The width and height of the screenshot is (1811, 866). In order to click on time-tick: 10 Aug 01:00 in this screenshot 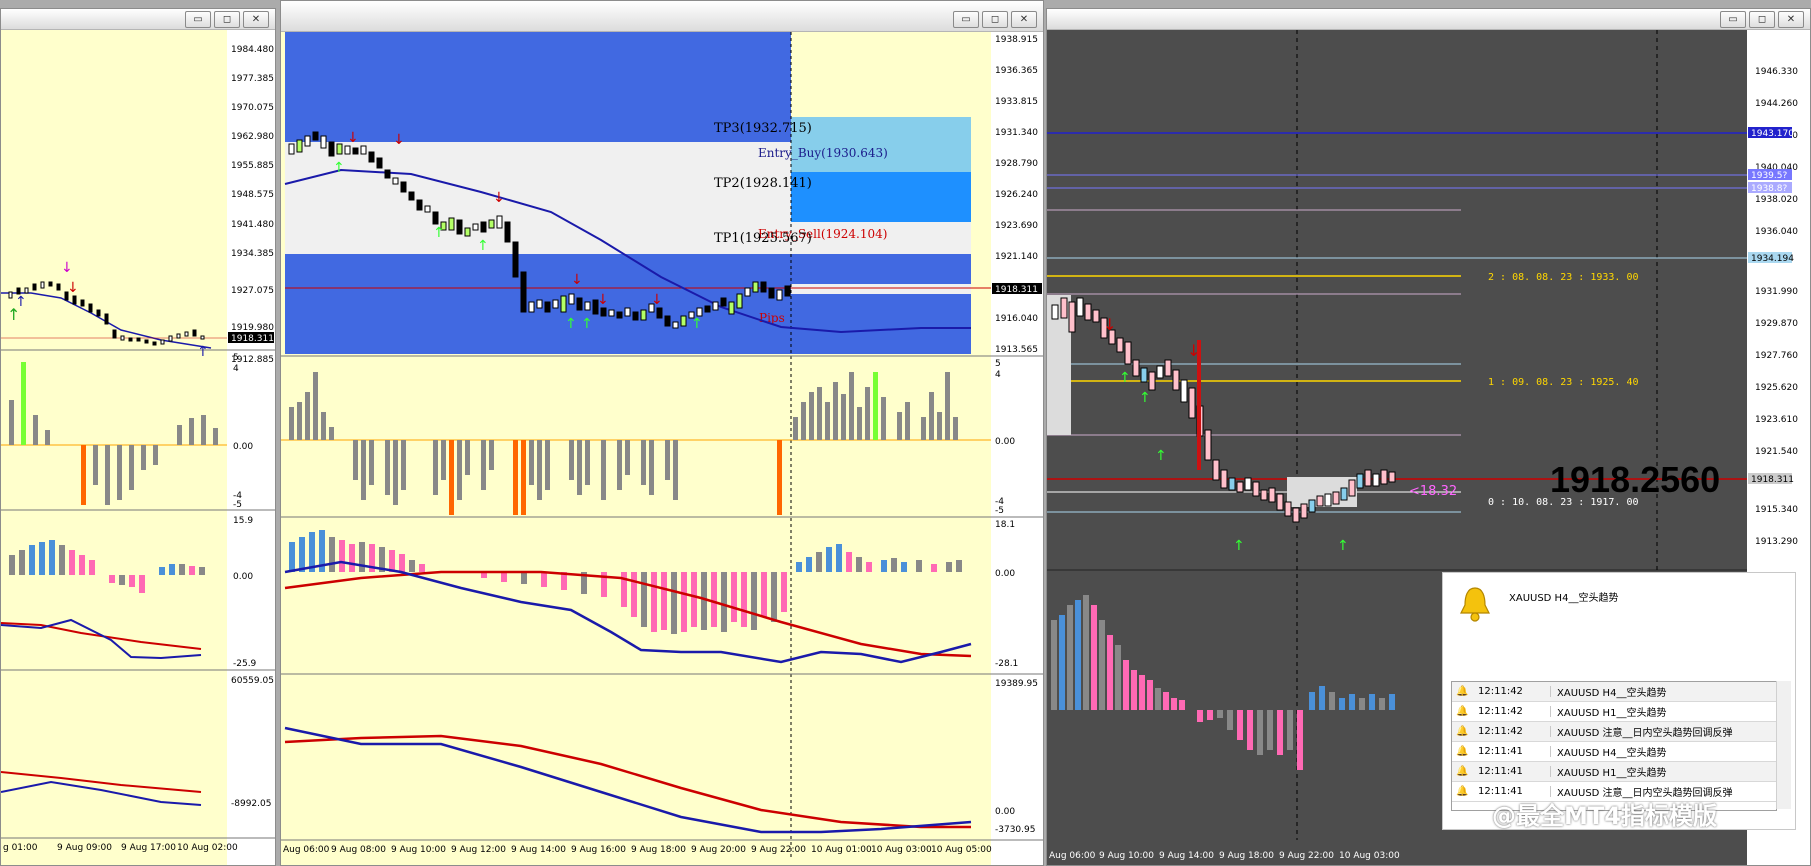, I will do `click(841, 850)`.